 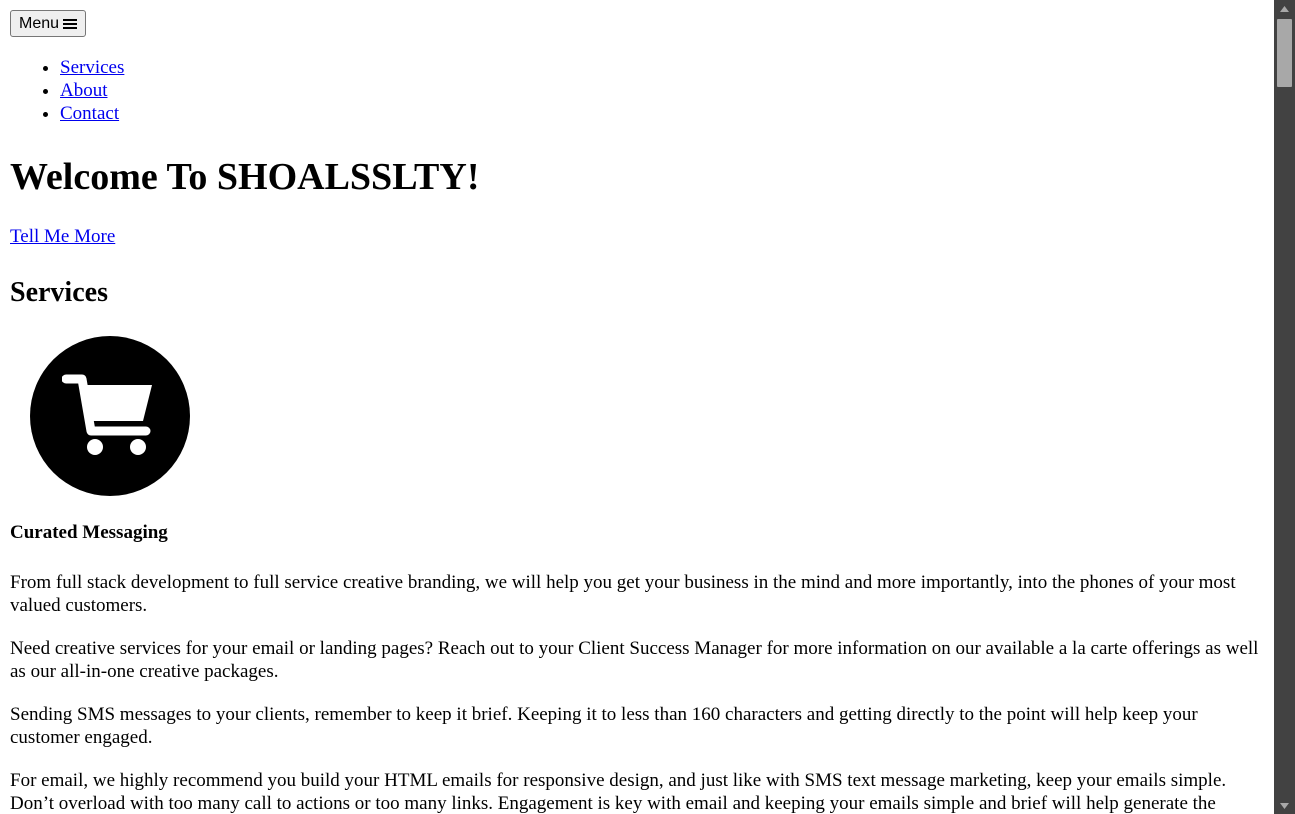 I want to click on tell-me-more-link: Tell Me More, so click(x=62, y=236).